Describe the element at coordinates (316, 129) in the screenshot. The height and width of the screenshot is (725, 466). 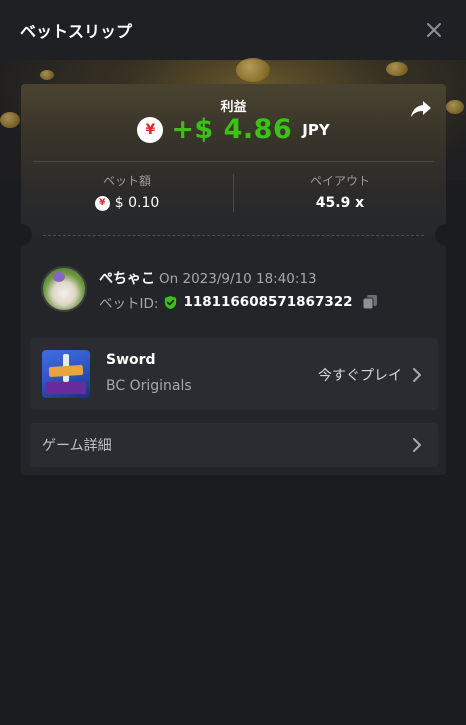
I see `profit-currency: JPY` at that location.